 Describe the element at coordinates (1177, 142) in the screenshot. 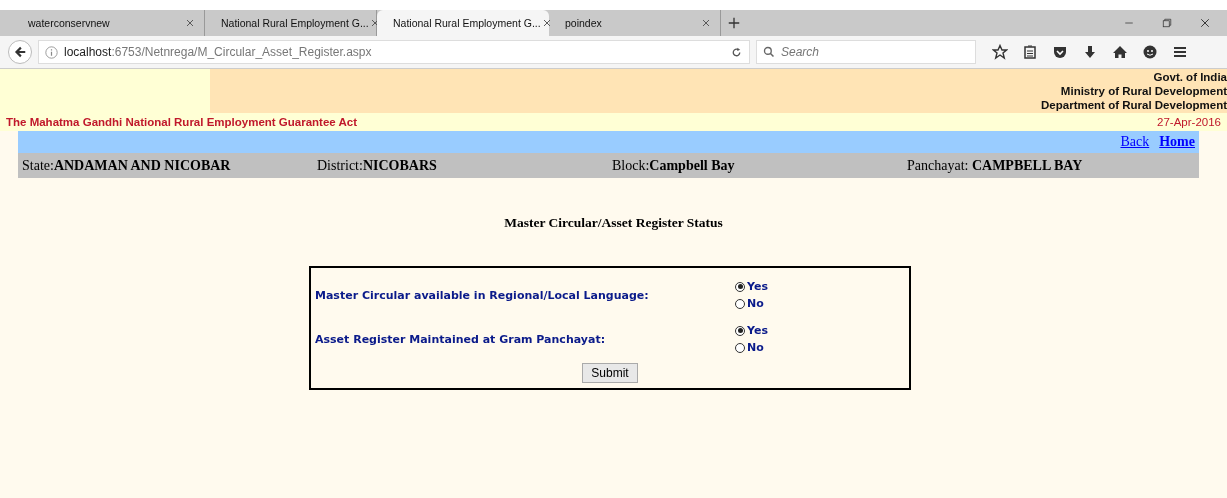

I see `nav-link: Home` at that location.